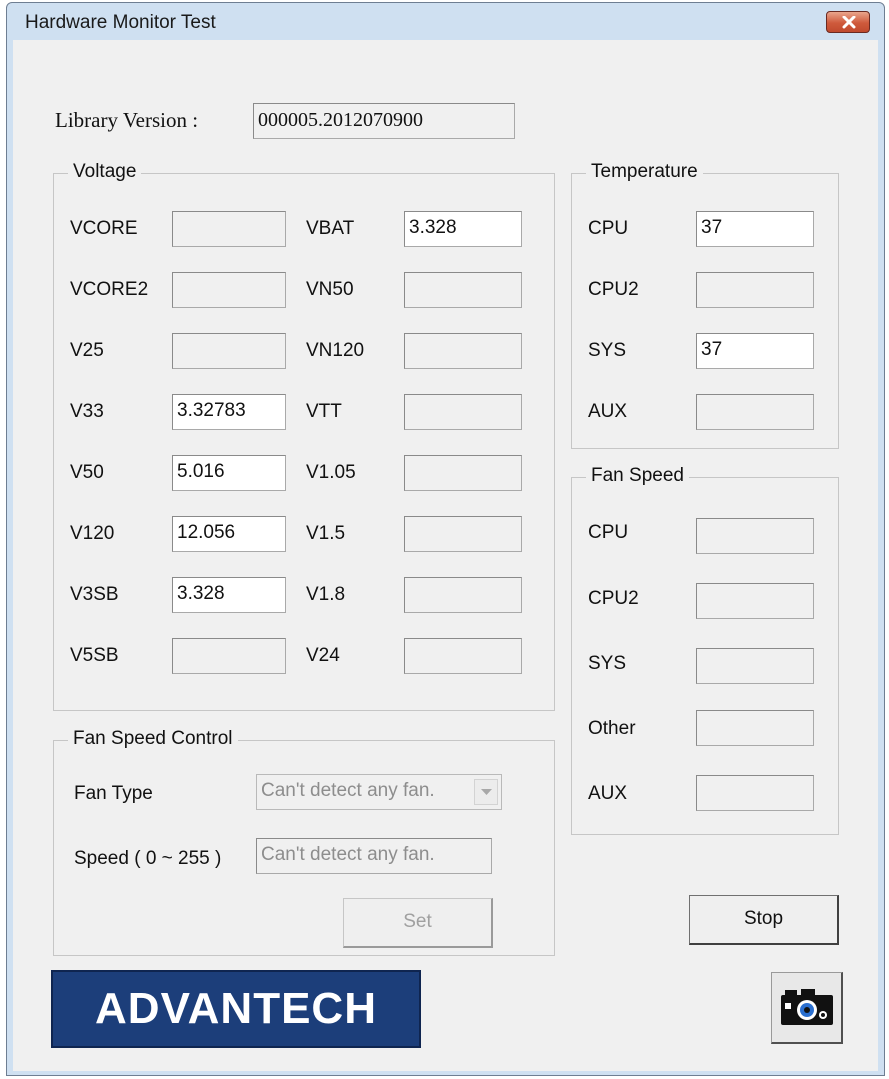  I want to click on fan-label-aux: AUX, so click(608, 793).